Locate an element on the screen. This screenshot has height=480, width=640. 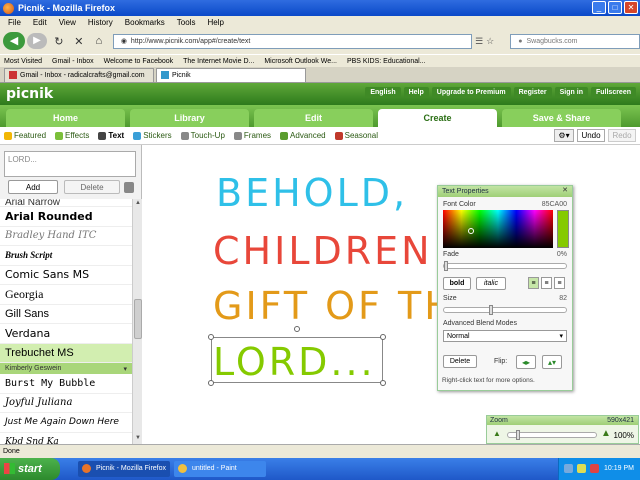
fade-slider-knob is located at coordinates (446, 266).